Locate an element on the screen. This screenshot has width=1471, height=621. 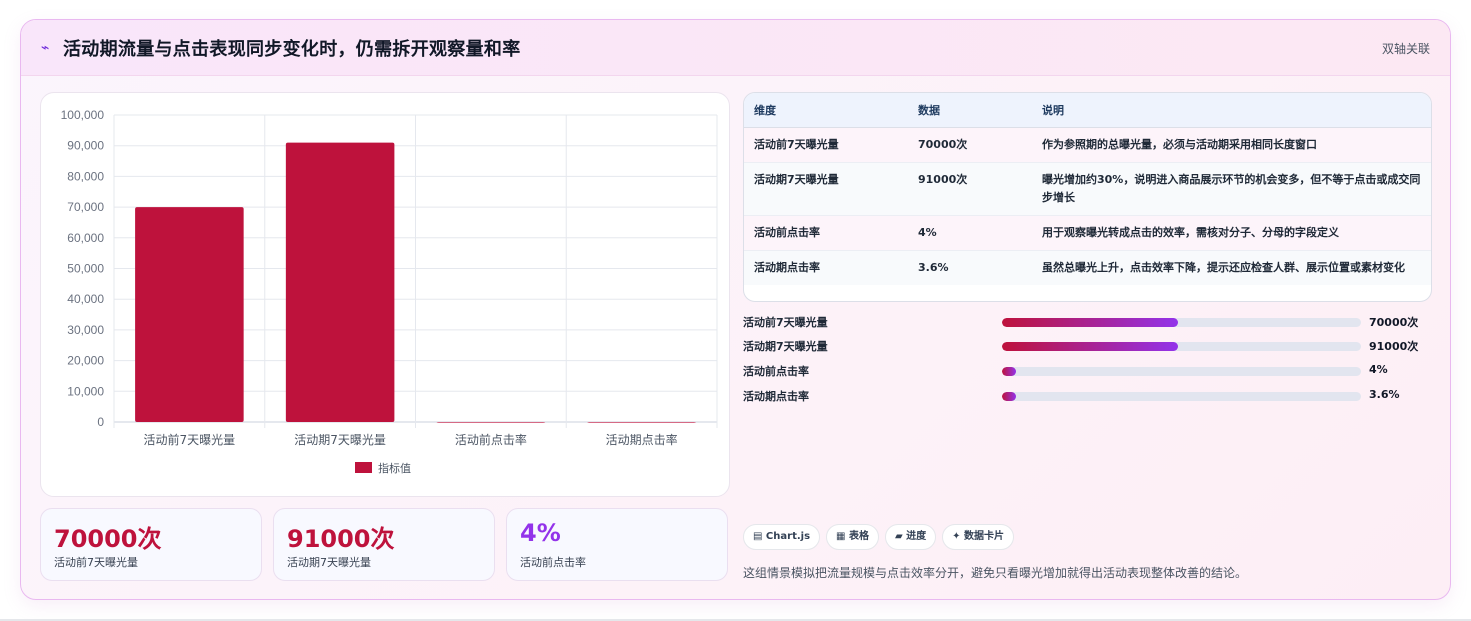
kpi-label: 活动前7天曝光量 is located at coordinates (96, 562).